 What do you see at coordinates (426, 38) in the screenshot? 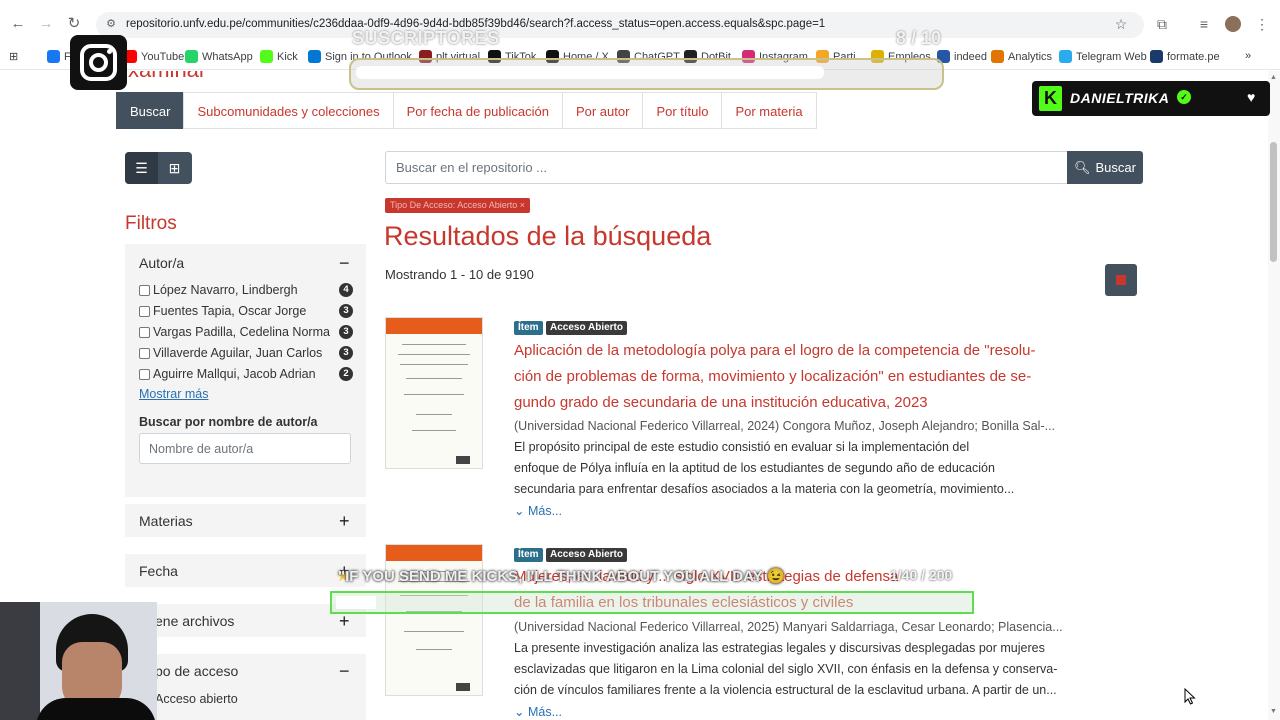
I see `subscriber-goal-label: SUSCRIPTORES` at bounding box center [426, 38].